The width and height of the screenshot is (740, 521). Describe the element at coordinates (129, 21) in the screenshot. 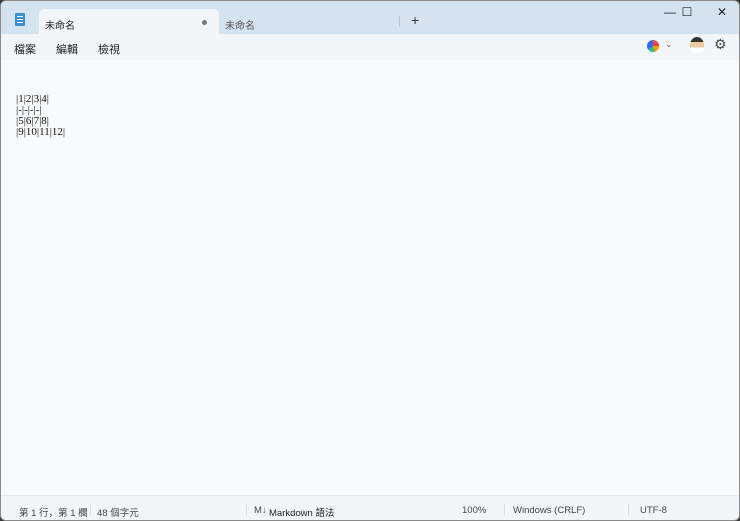

I see `tab-untitled-1: 未命名` at that location.